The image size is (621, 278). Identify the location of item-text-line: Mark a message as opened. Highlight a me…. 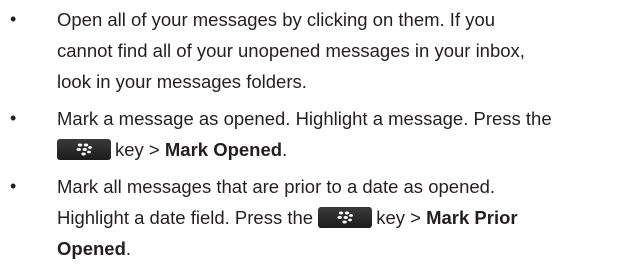
(304, 118).